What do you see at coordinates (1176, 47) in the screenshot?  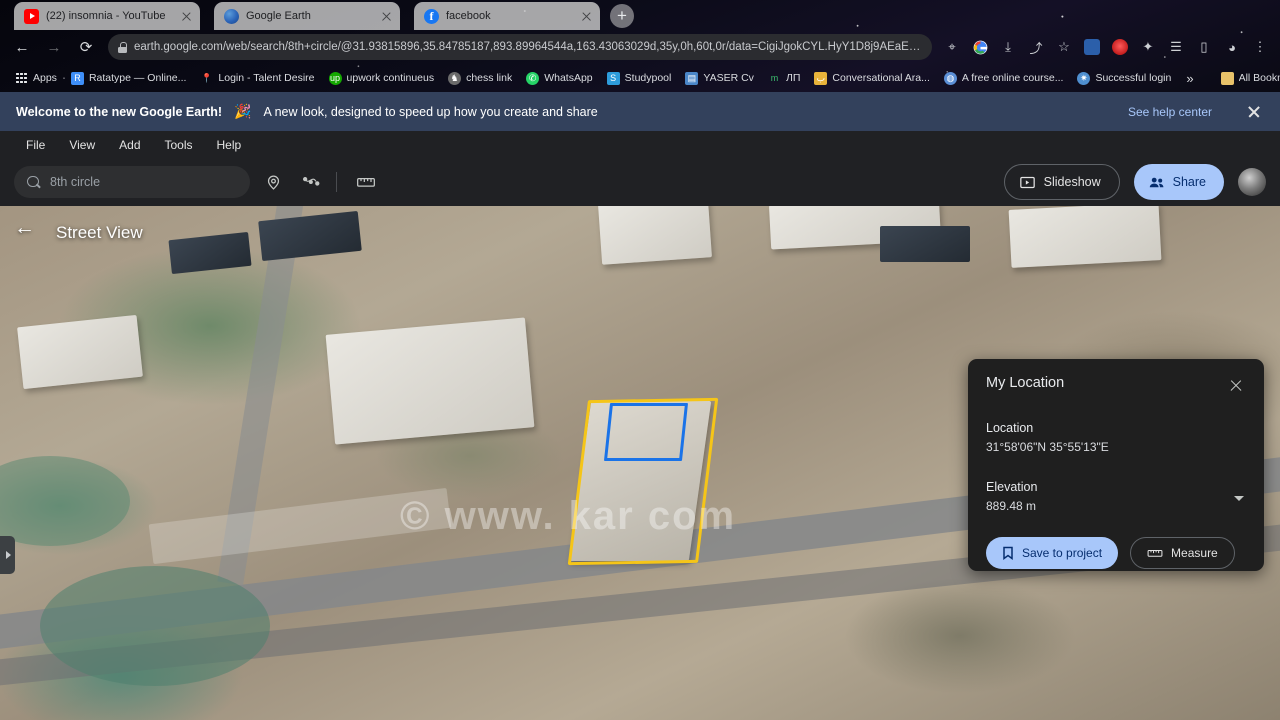 I see `reading-list-icon: ☰` at bounding box center [1176, 47].